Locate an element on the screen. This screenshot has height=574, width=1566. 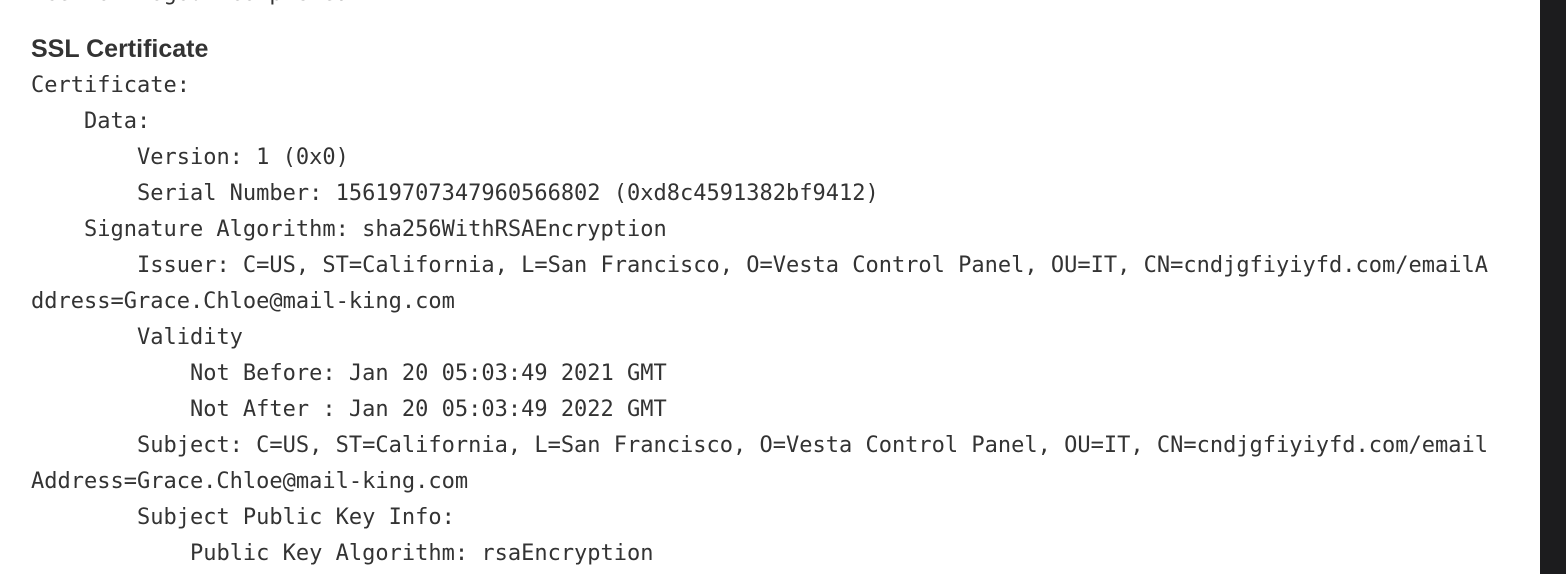
ssl-certificate-heading: SSL Certificate is located at coordinates (120, 49).